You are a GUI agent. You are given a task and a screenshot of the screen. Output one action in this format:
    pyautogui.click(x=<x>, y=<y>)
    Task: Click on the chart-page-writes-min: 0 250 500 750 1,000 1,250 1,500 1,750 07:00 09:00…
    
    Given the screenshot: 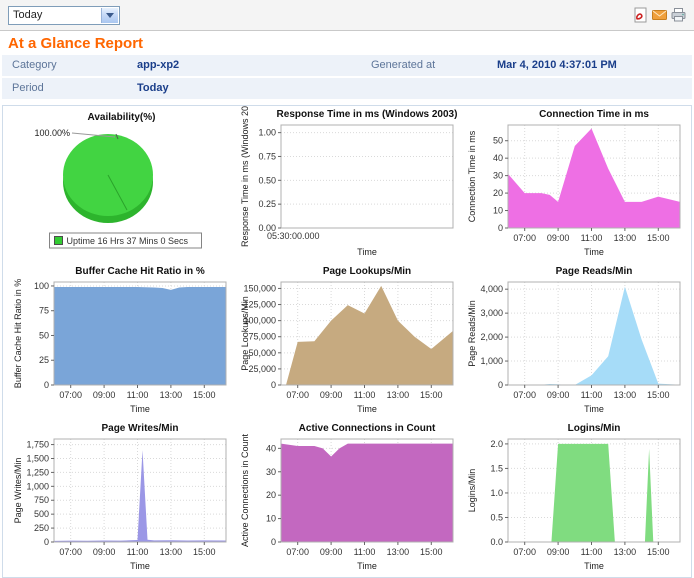 What is the action you would take?
    pyautogui.click(x=121, y=498)
    